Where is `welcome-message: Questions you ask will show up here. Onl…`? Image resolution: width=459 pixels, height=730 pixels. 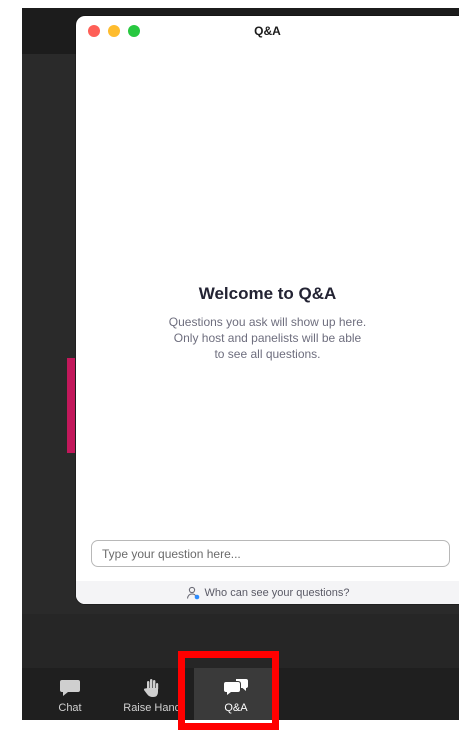 welcome-message: Questions you ask will show up here. Onl… is located at coordinates (267, 338).